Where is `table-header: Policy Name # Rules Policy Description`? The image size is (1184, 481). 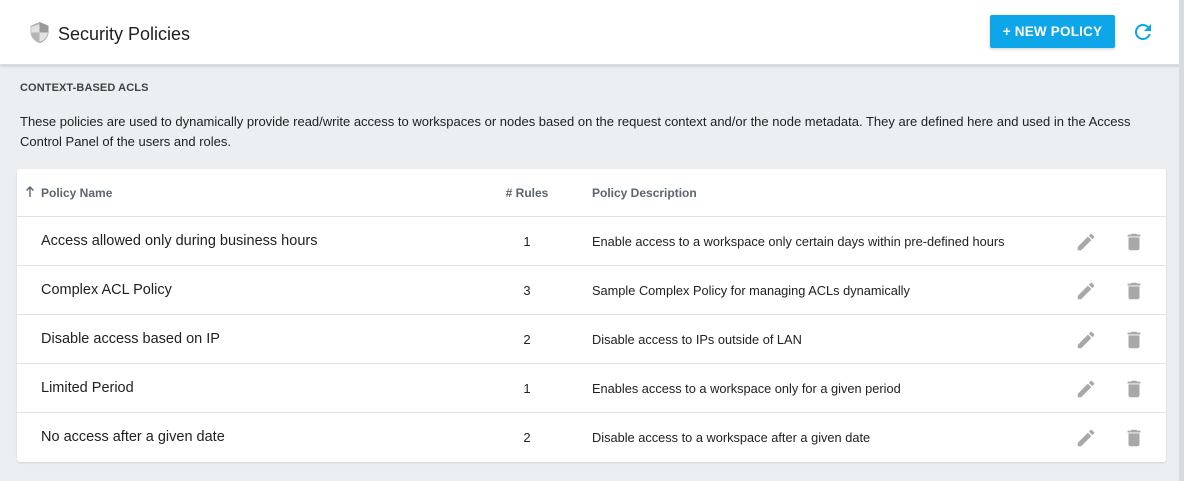 table-header: Policy Name # Rules Policy Description is located at coordinates (591, 193).